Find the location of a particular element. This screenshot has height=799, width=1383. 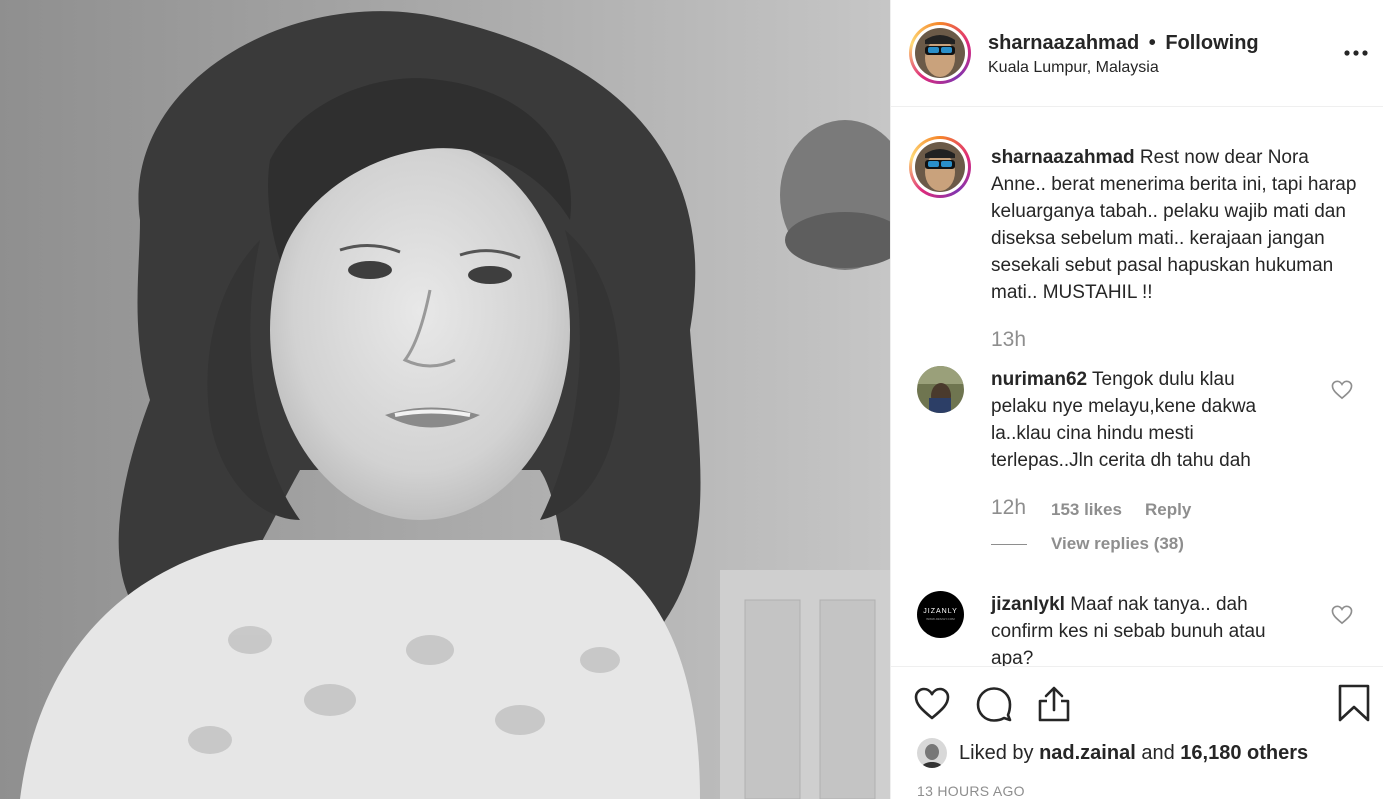

post-location: Kuala Lumpur, Malaysia is located at coordinates (1073, 68).